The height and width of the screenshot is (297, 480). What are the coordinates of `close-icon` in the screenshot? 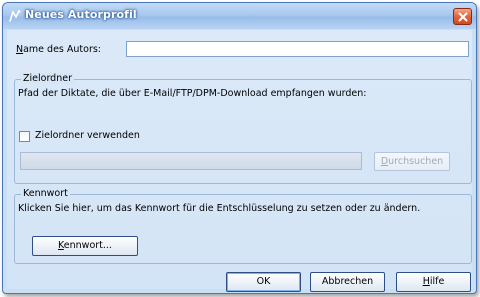 It's located at (462, 16).